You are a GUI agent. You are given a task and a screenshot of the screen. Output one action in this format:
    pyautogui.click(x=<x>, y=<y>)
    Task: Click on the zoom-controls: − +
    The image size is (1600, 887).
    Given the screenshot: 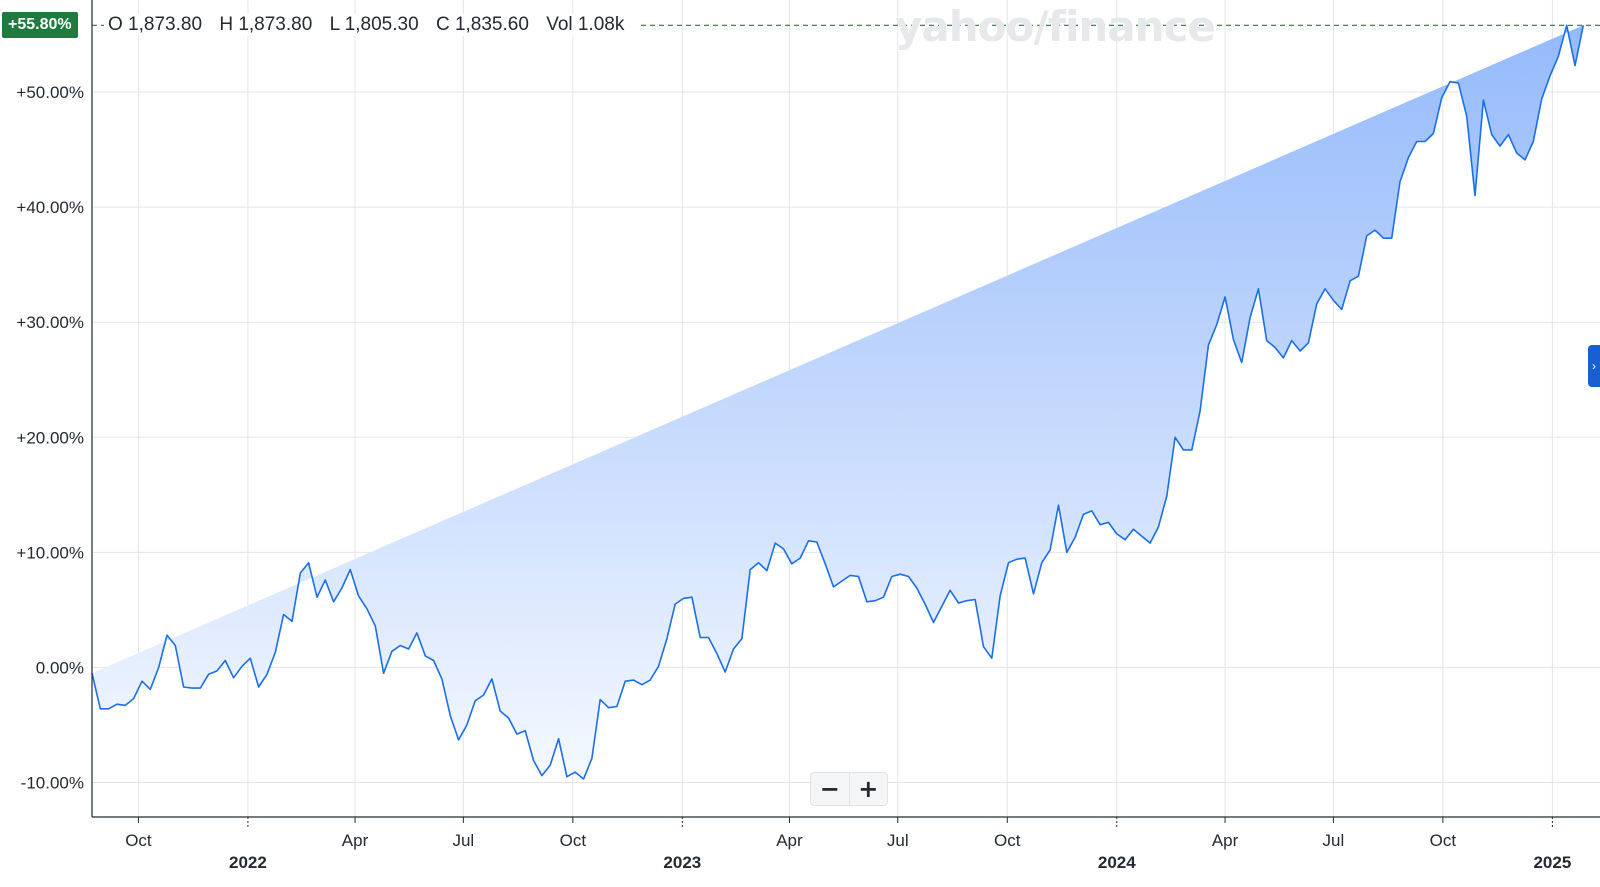 What is the action you would take?
    pyautogui.click(x=849, y=789)
    